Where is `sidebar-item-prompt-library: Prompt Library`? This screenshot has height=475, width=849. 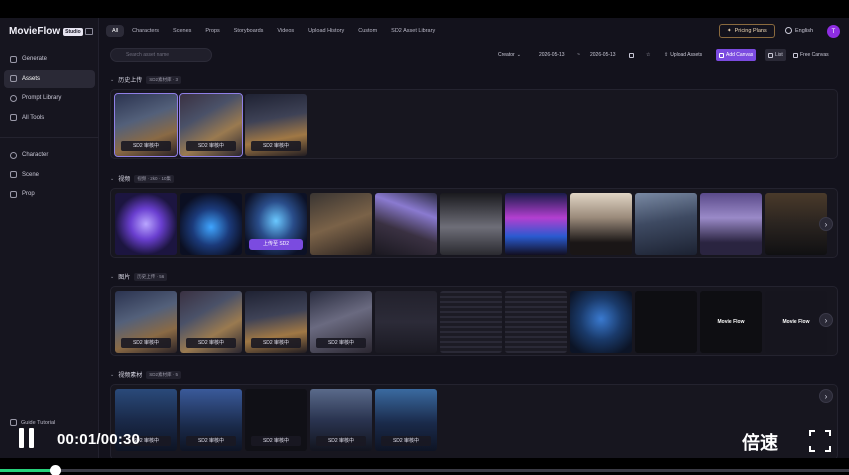
sidebar-item-prompt-library: Prompt Library is located at coordinates (49, 98).